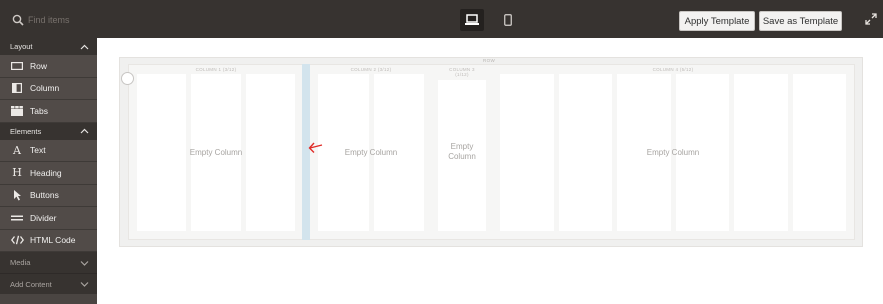 Image resolution: width=883 pixels, height=304 pixels. Describe the element at coordinates (39, 110) in the screenshot. I see `sidebar-item-label: Tabs` at that location.